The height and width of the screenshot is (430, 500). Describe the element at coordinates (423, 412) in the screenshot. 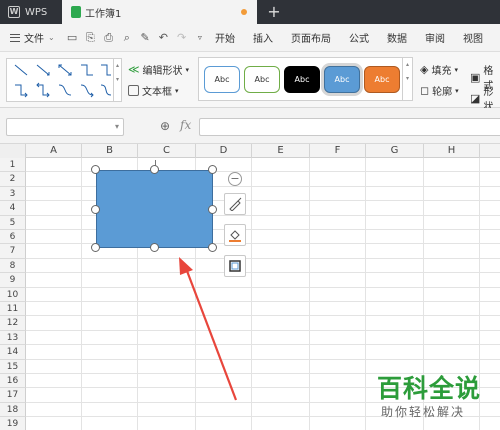

I see `watermark-subtitle: 助你轻松解决` at that location.